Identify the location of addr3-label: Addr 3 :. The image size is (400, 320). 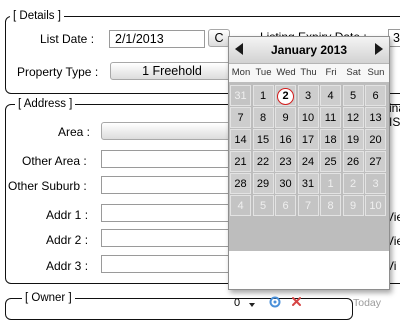
(67, 266).